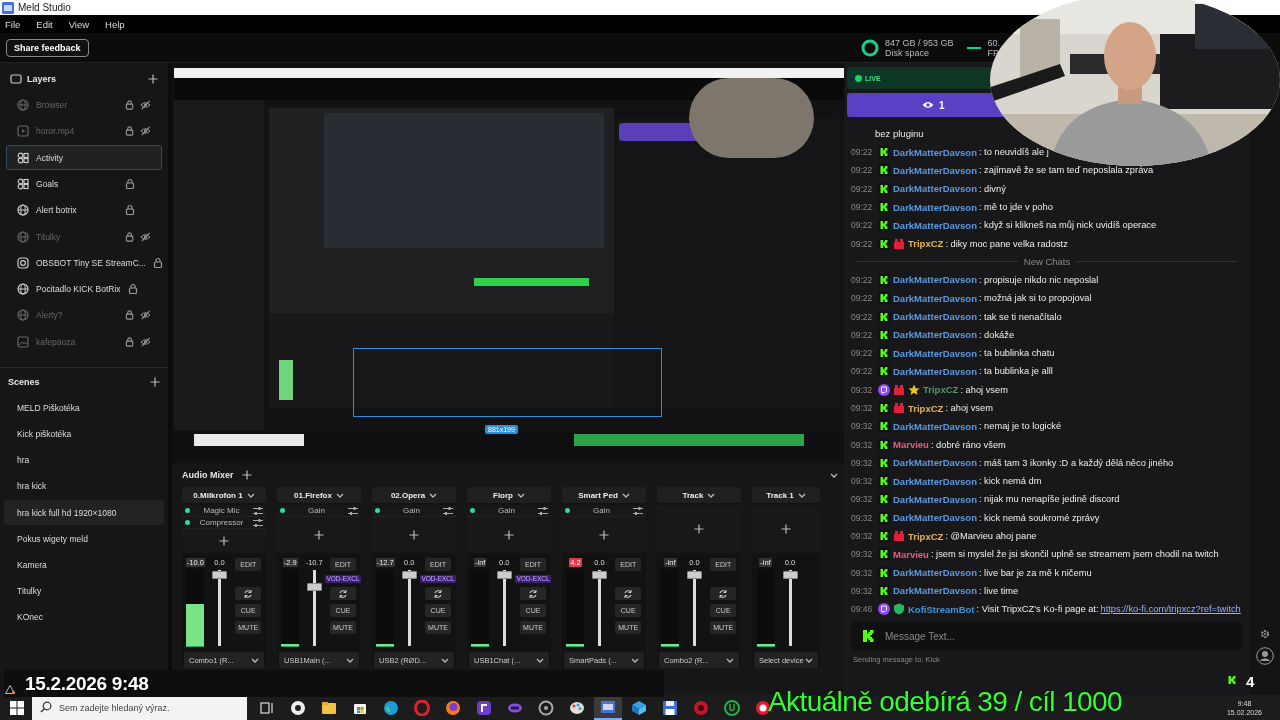 The image size is (1280, 720). Describe the element at coordinates (84, 617) in the screenshot. I see `scene-item: KOnec` at that location.